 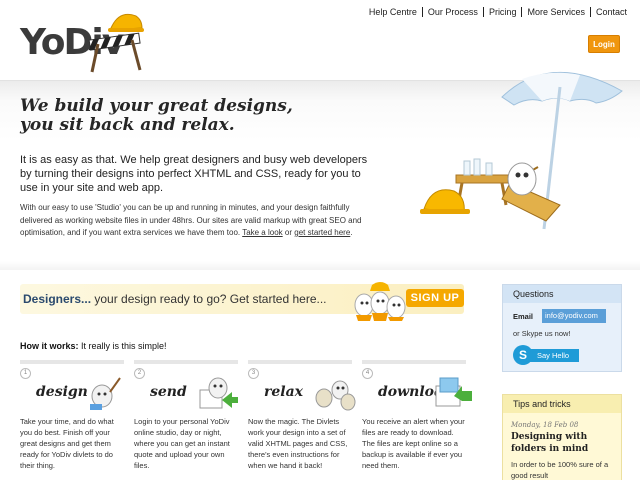 I want to click on link-separator: or, so click(x=288, y=232).